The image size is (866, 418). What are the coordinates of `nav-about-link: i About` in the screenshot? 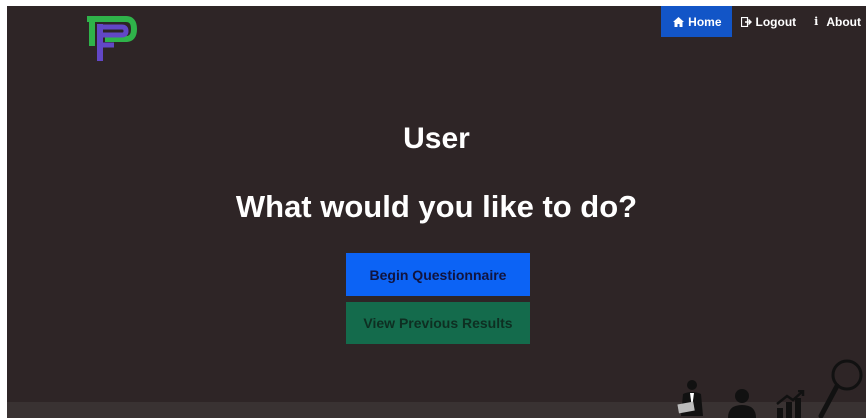 It's located at (835, 21).